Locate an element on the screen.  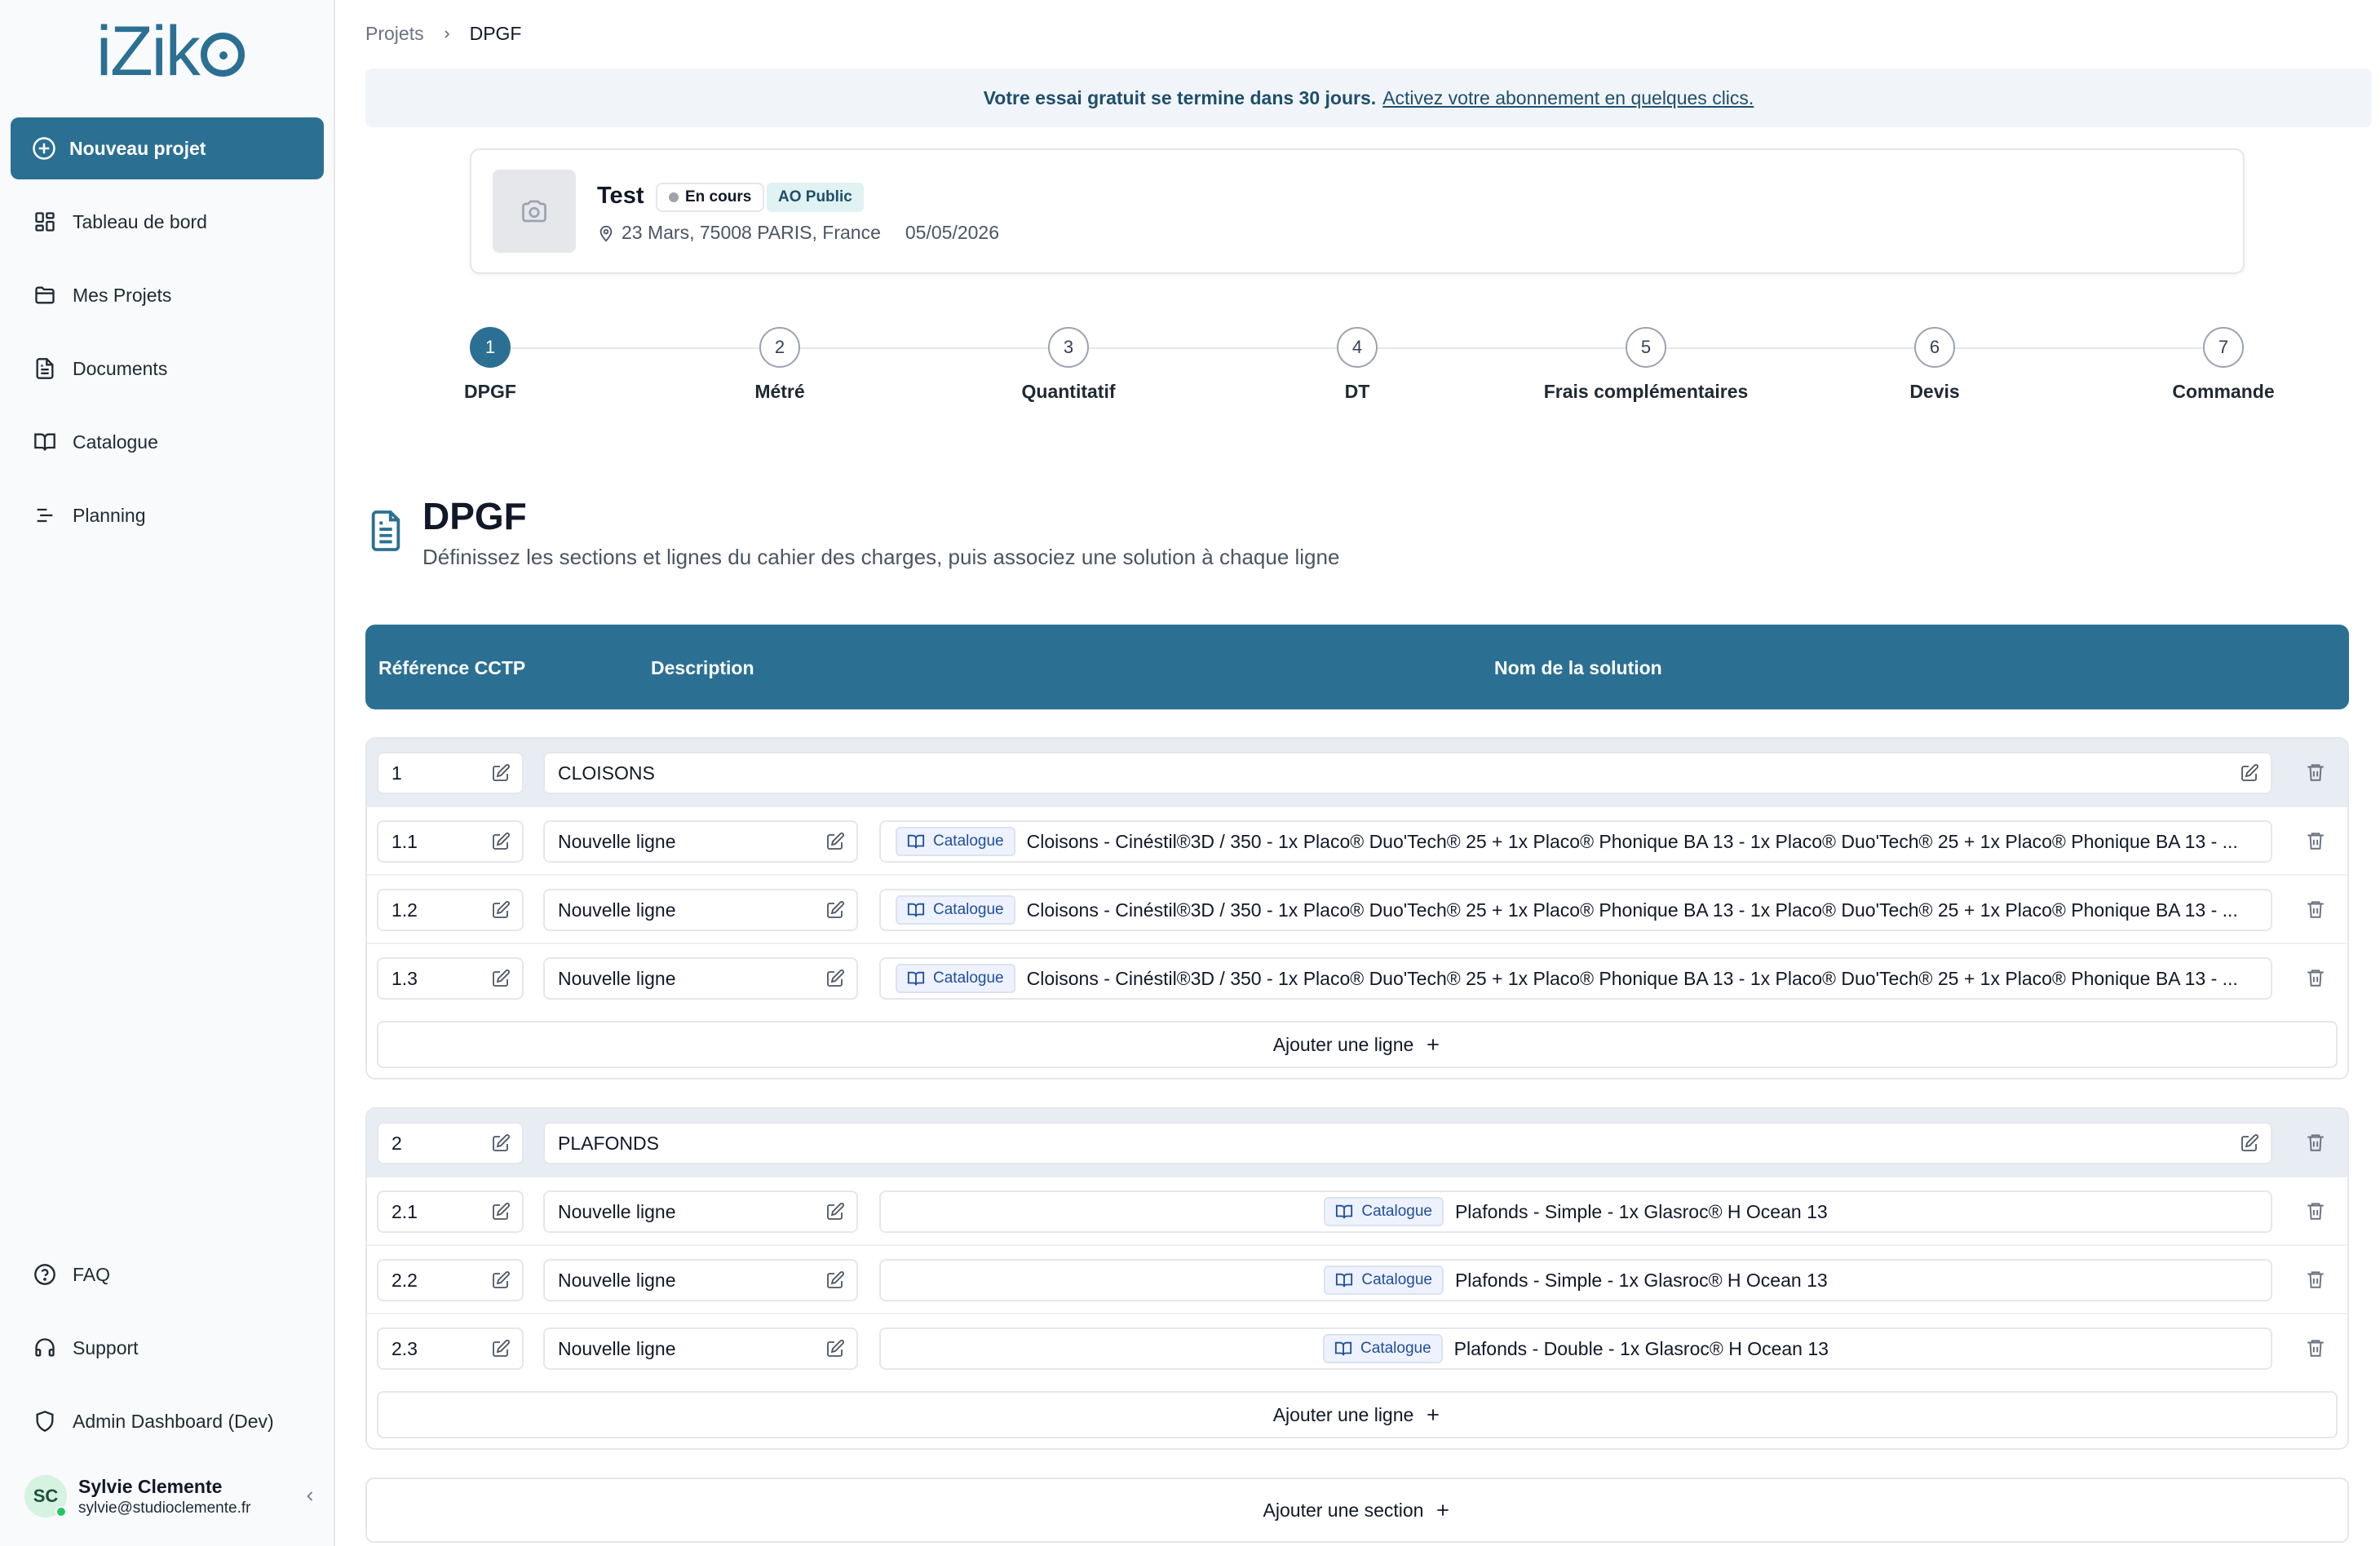
sidebar-item-label: FAQ is located at coordinates (92, 1274).